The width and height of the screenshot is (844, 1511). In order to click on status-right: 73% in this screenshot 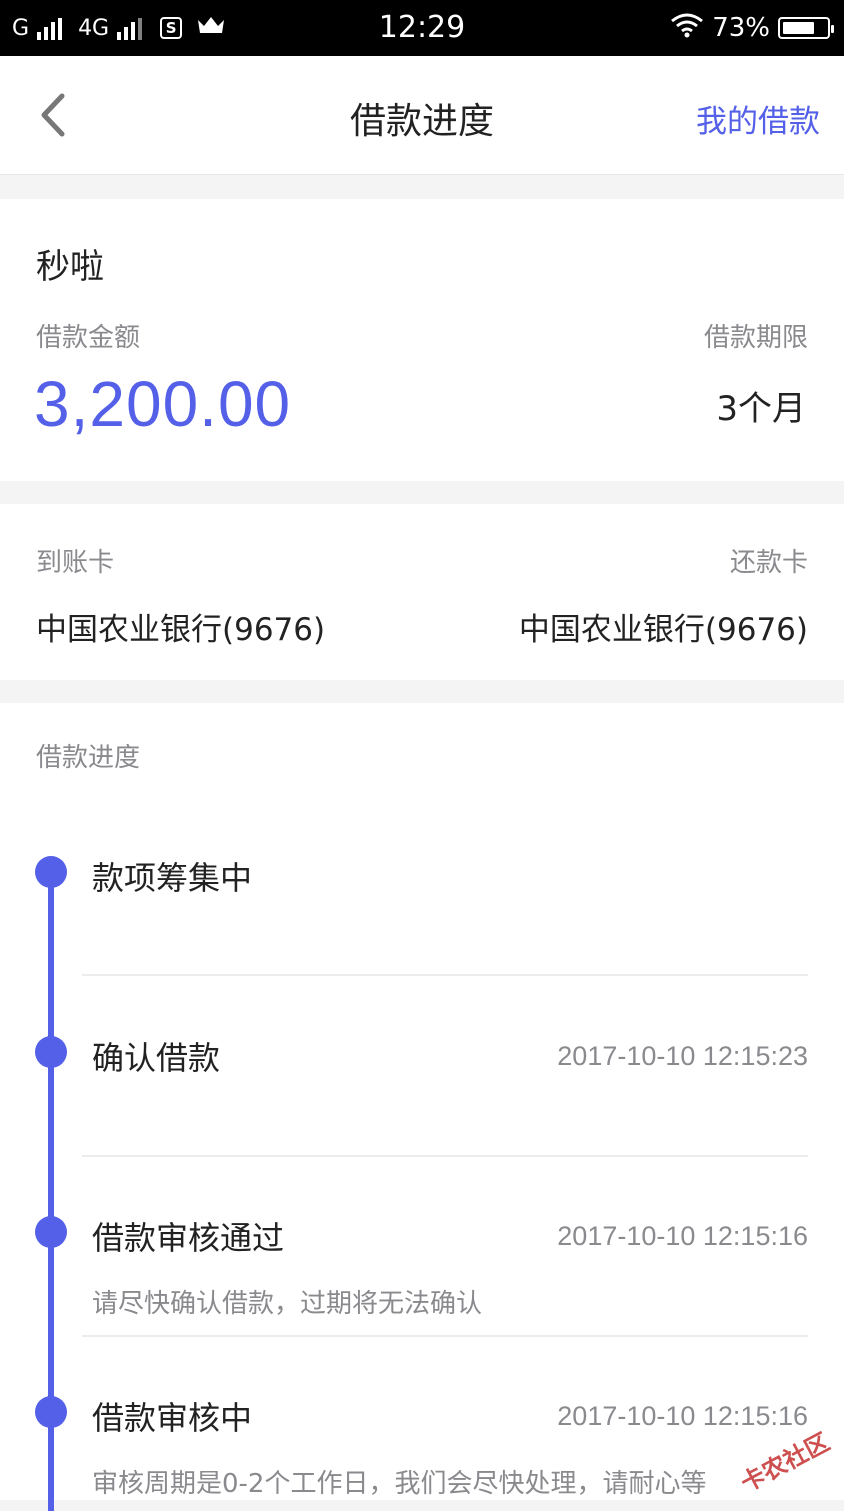, I will do `click(752, 28)`.